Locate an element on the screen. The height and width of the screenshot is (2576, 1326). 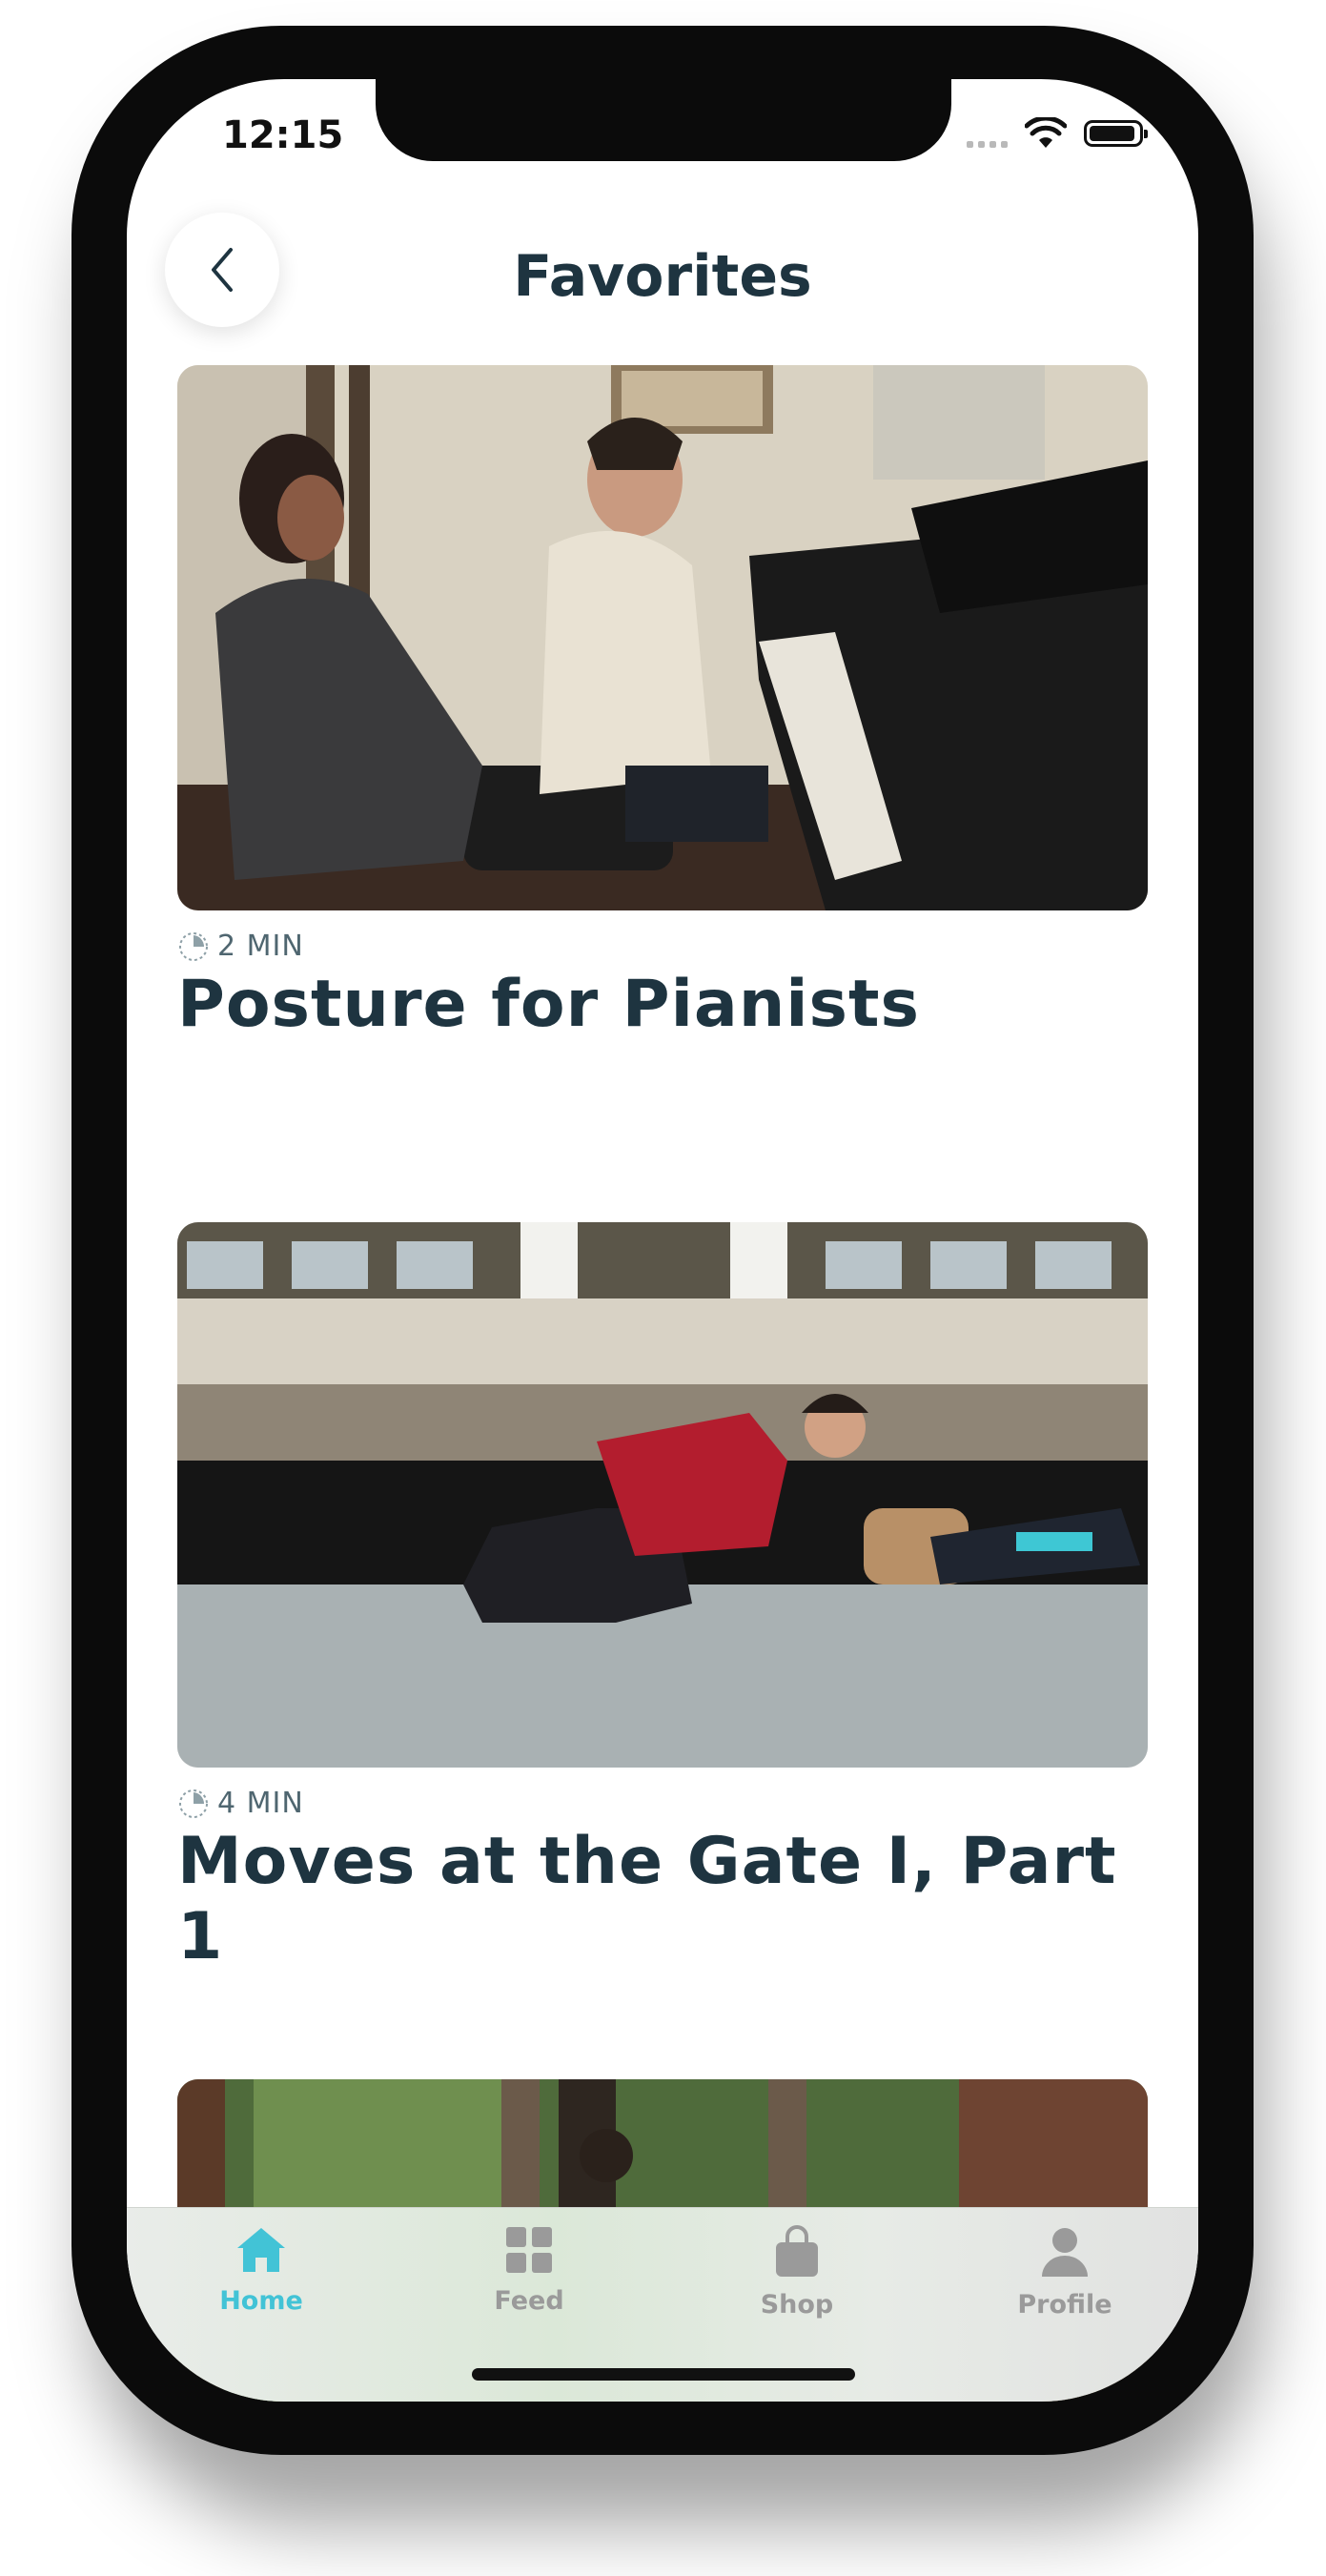
page-title: Favorites is located at coordinates (662, 277).